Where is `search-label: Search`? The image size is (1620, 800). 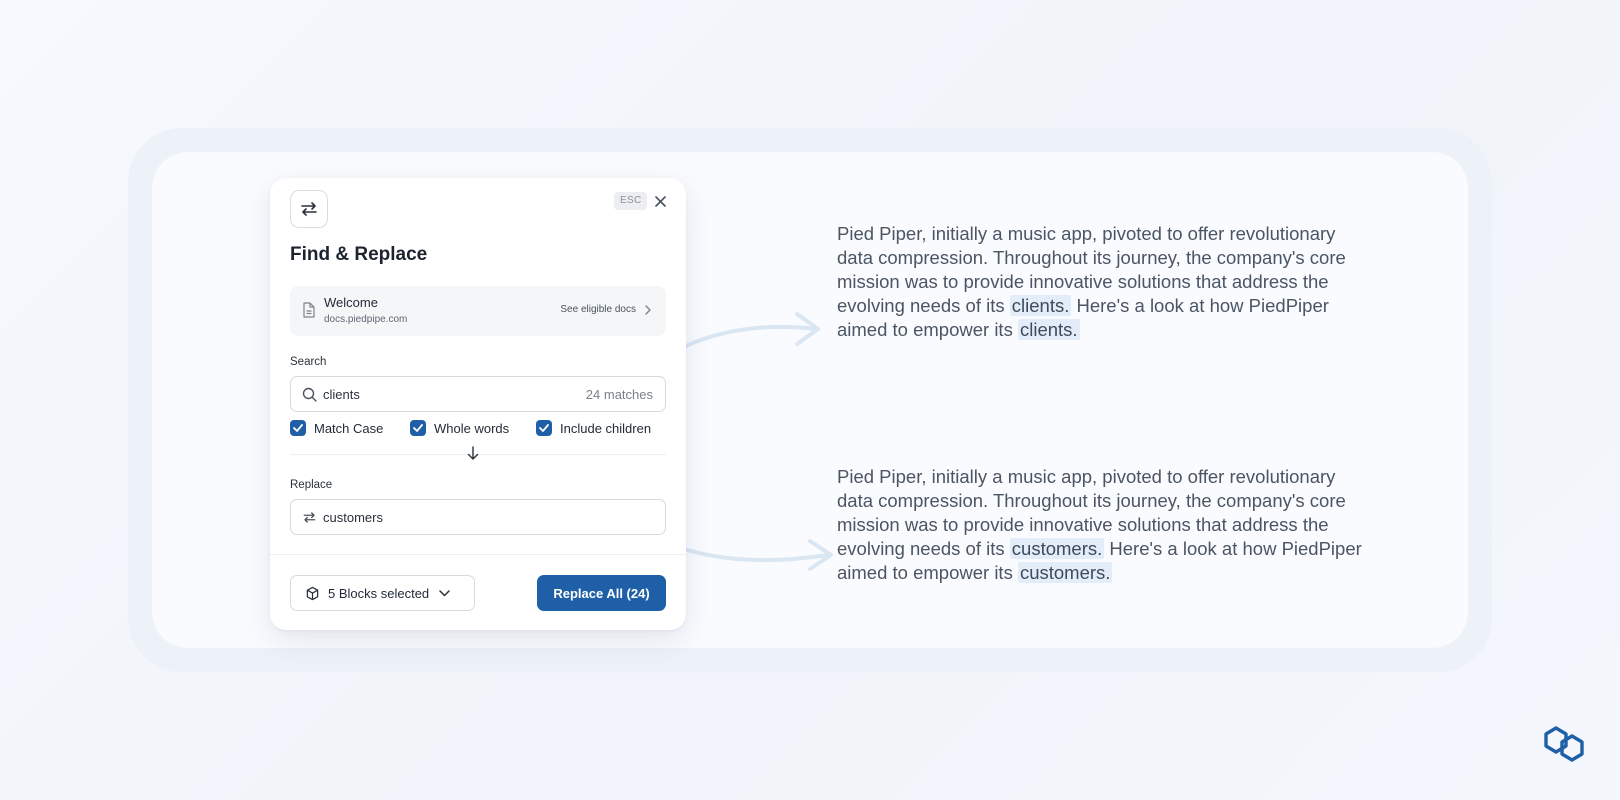 search-label: Search is located at coordinates (308, 362).